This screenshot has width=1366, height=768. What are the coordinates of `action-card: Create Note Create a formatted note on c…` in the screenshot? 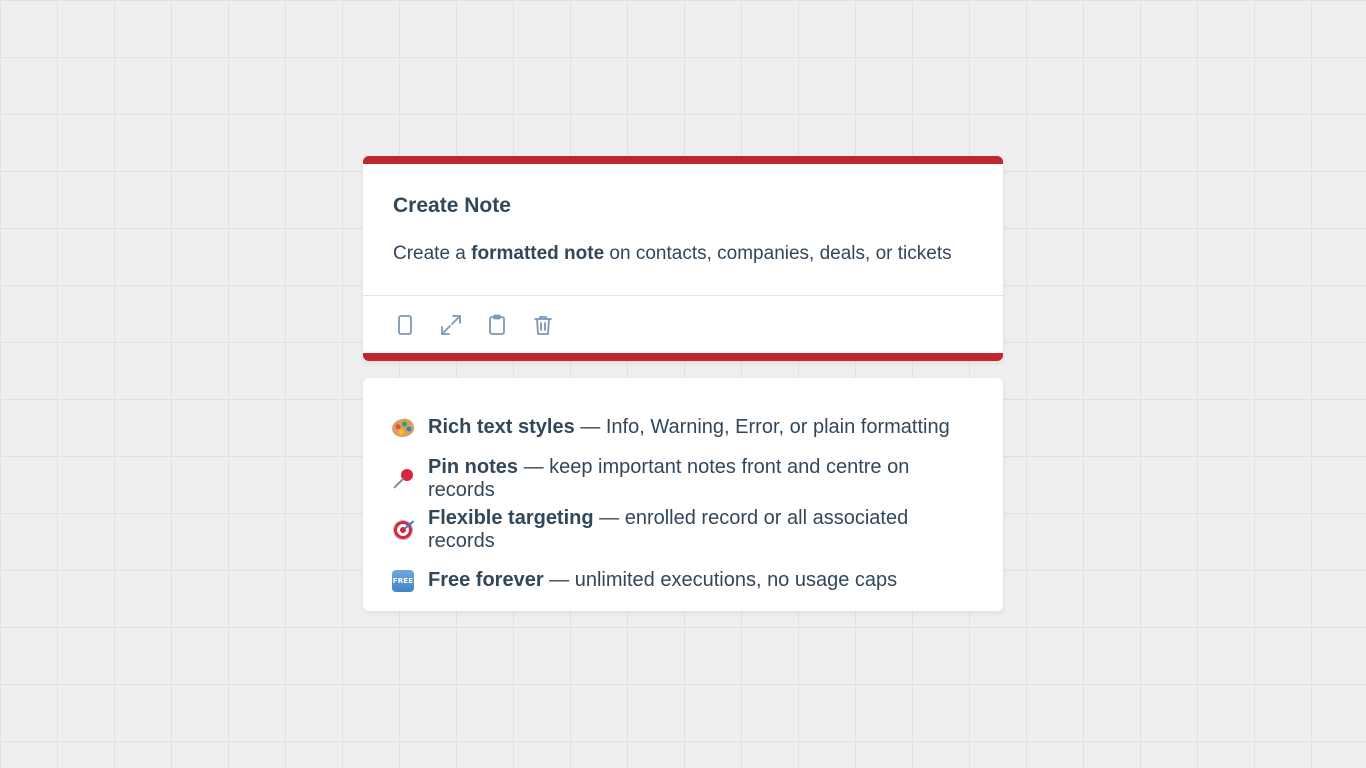 It's located at (683, 258).